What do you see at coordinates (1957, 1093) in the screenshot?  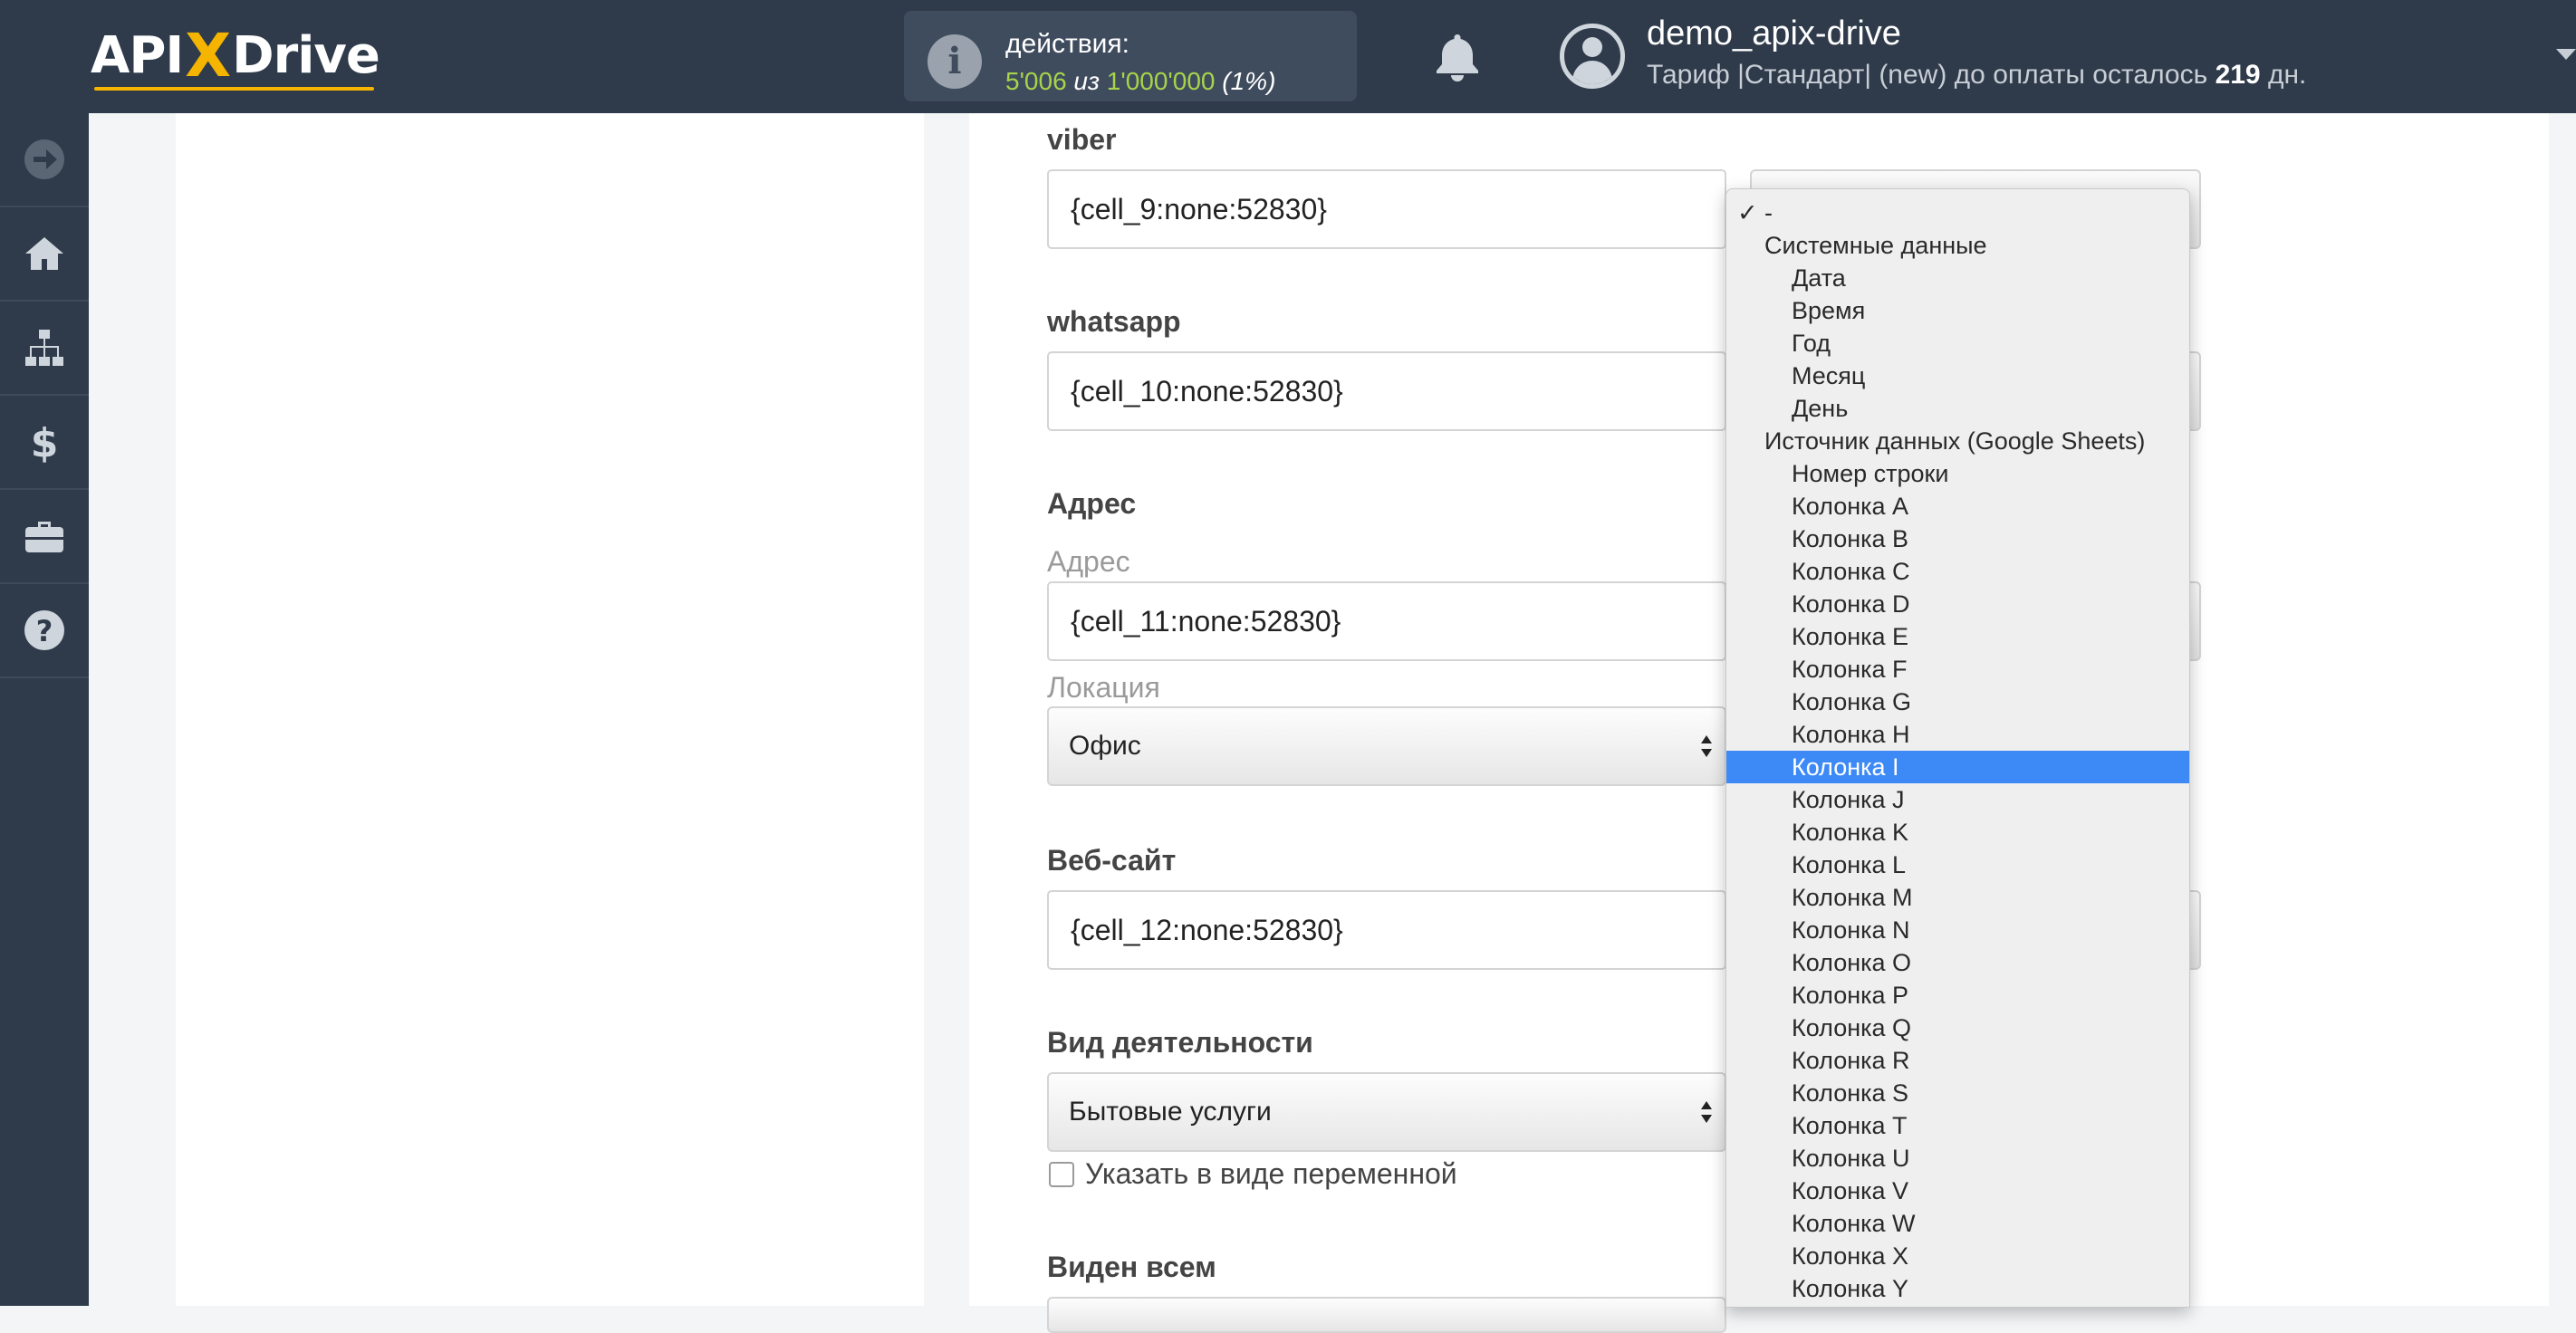 I see `dropdown-option: Колонка S` at bounding box center [1957, 1093].